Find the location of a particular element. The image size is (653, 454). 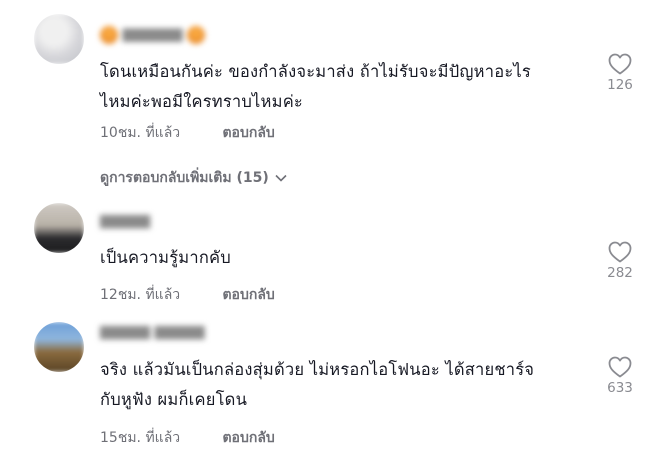

view-more-replies-button: ดูการตอบกลับเพิ่มเติม (15) is located at coordinates (193, 178).